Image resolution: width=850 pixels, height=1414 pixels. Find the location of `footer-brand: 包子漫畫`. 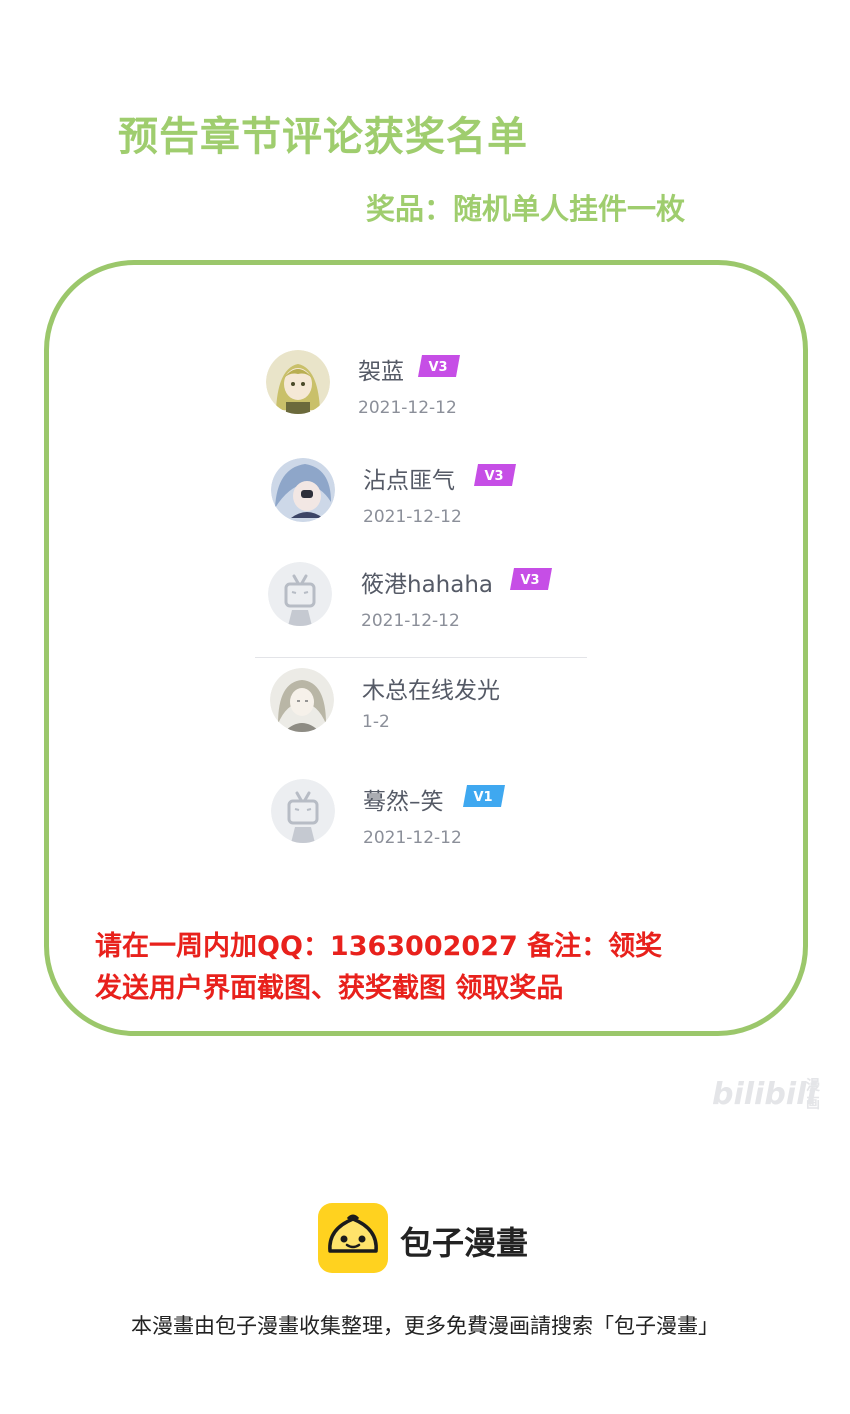

footer-brand: 包子漫畫 is located at coordinates (464, 1241).